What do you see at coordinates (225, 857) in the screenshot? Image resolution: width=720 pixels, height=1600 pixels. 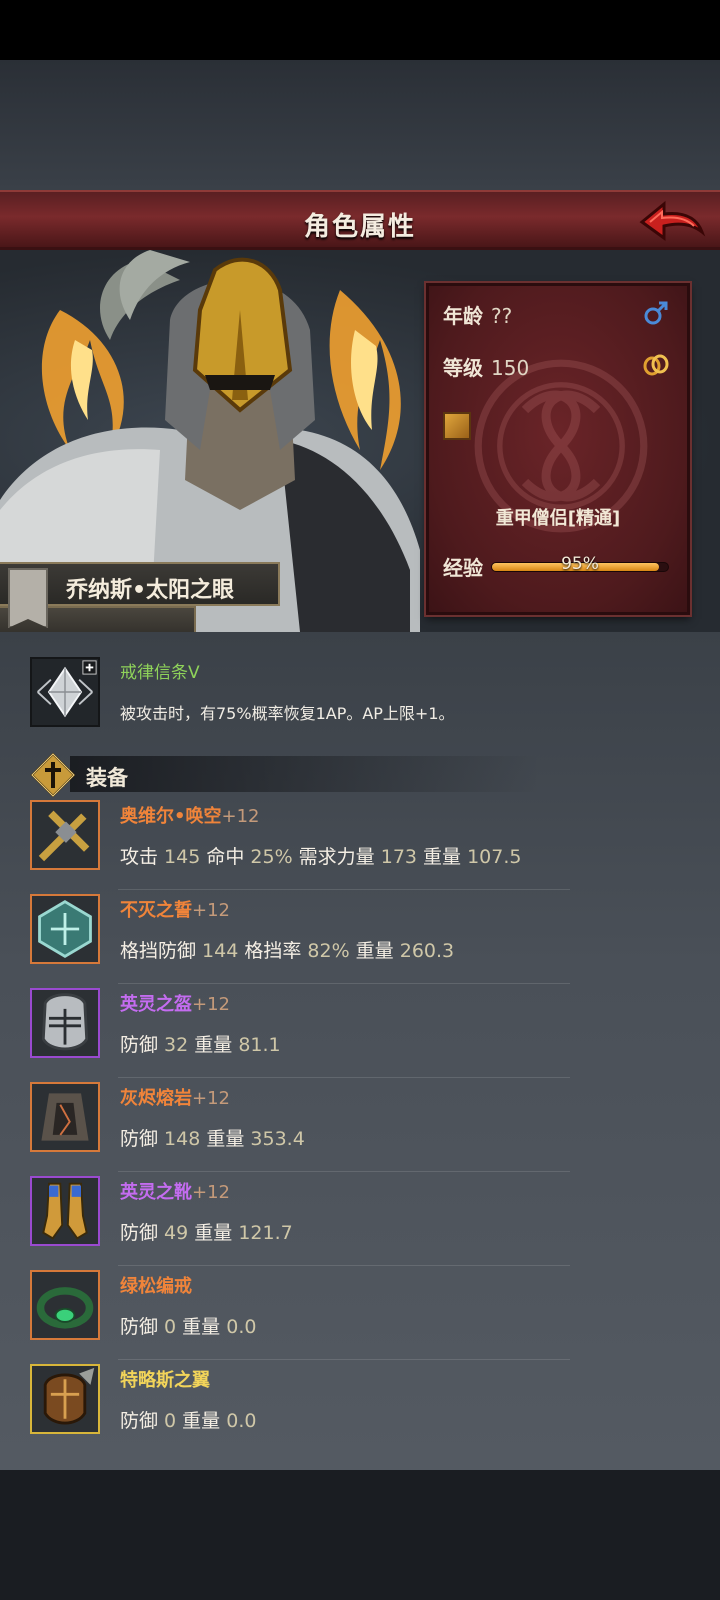 I see `stat-label: 命中` at bounding box center [225, 857].